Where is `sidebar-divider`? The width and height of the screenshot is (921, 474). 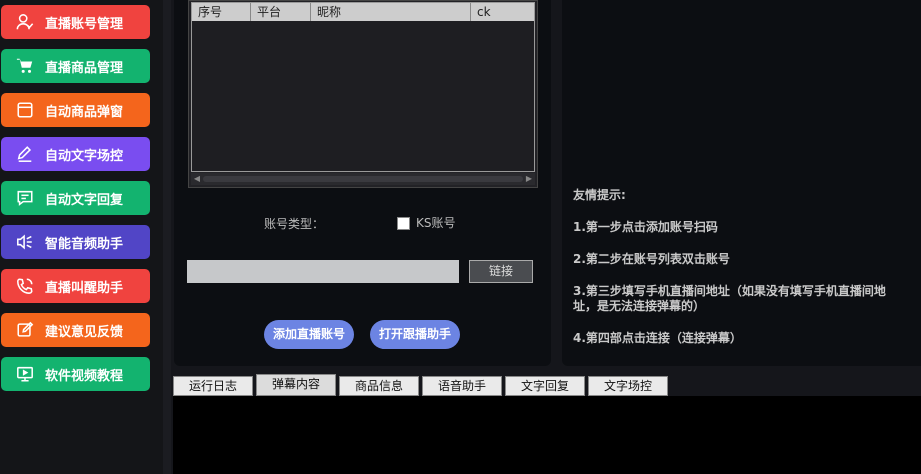 sidebar-divider is located at coordinates (167, 237).